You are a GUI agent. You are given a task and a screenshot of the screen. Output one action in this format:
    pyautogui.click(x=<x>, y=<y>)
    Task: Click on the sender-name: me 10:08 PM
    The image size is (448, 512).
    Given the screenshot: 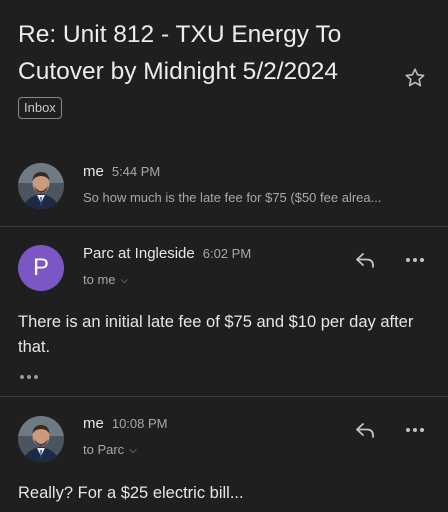 What is the action you would take?
    pyautogui.click(x=125, y=423)
    